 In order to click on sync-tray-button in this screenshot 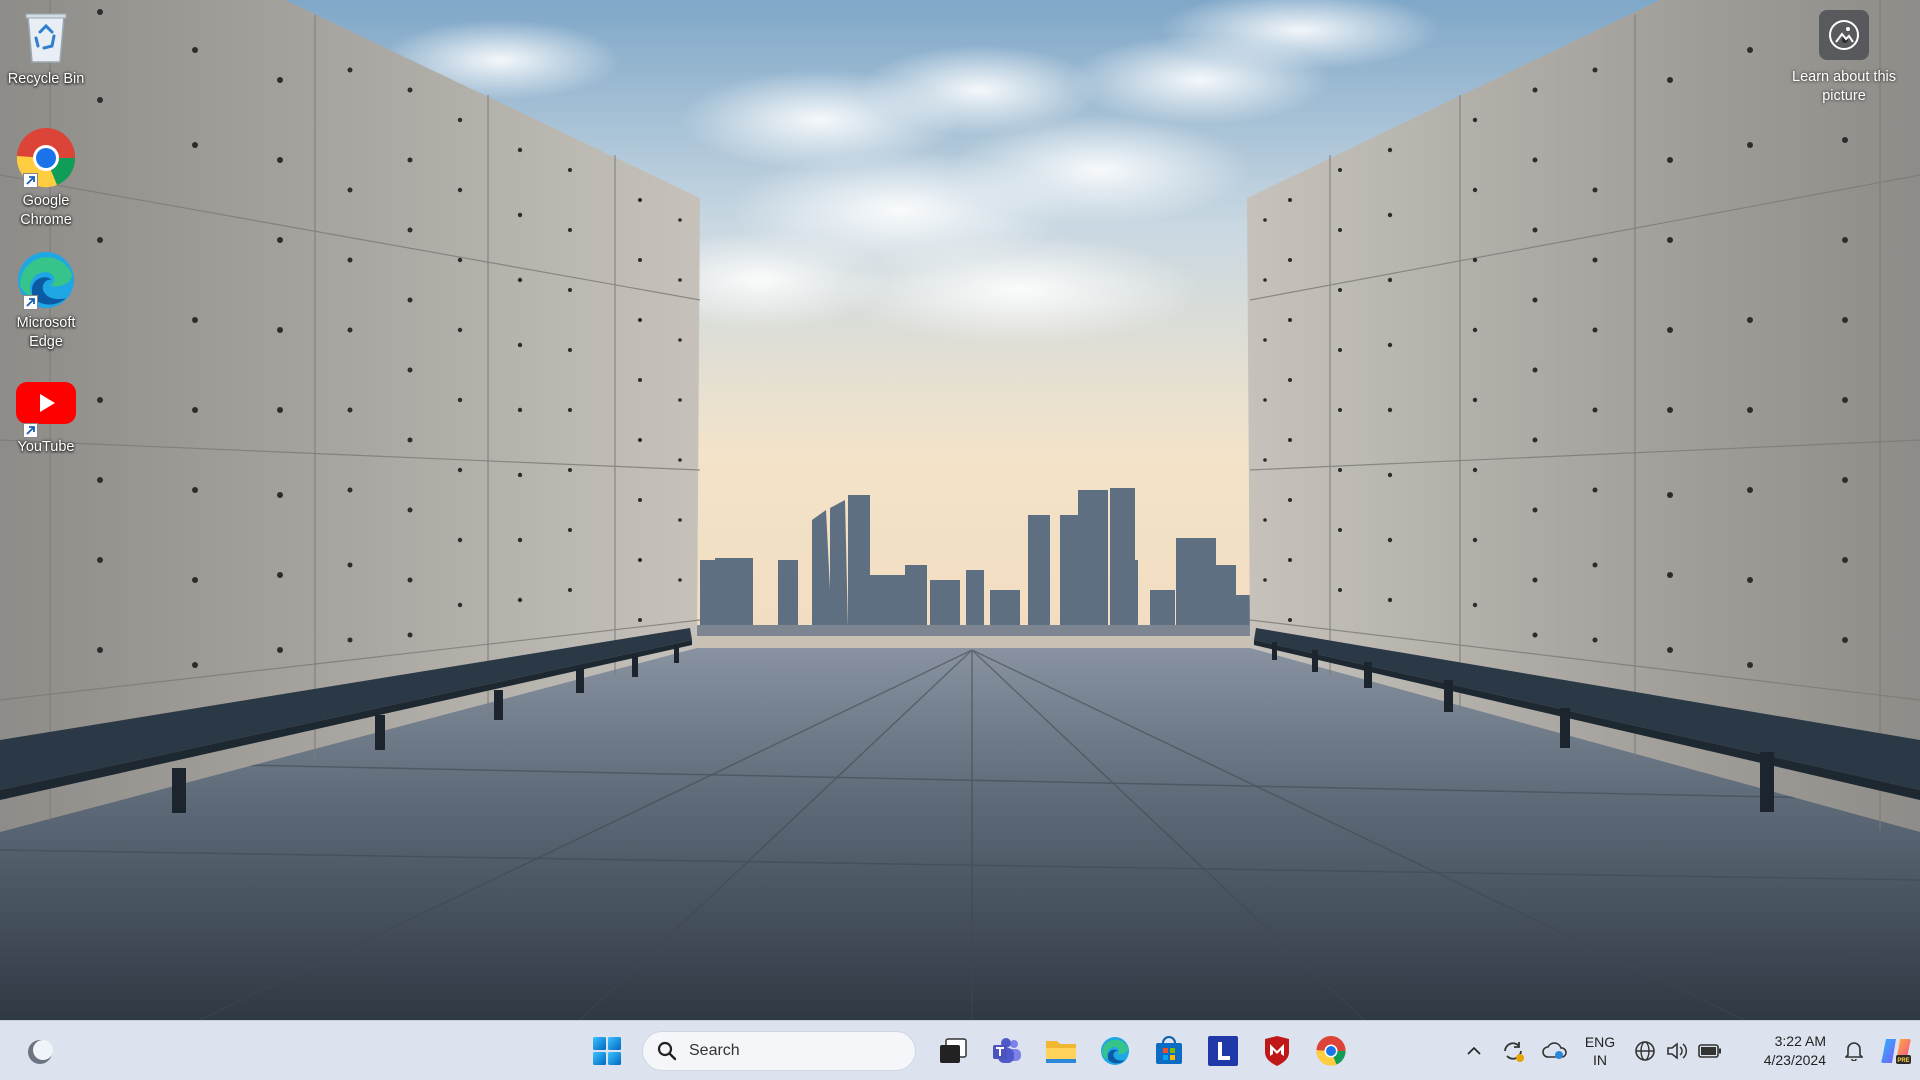, I will do `click(1513, 1051)`.